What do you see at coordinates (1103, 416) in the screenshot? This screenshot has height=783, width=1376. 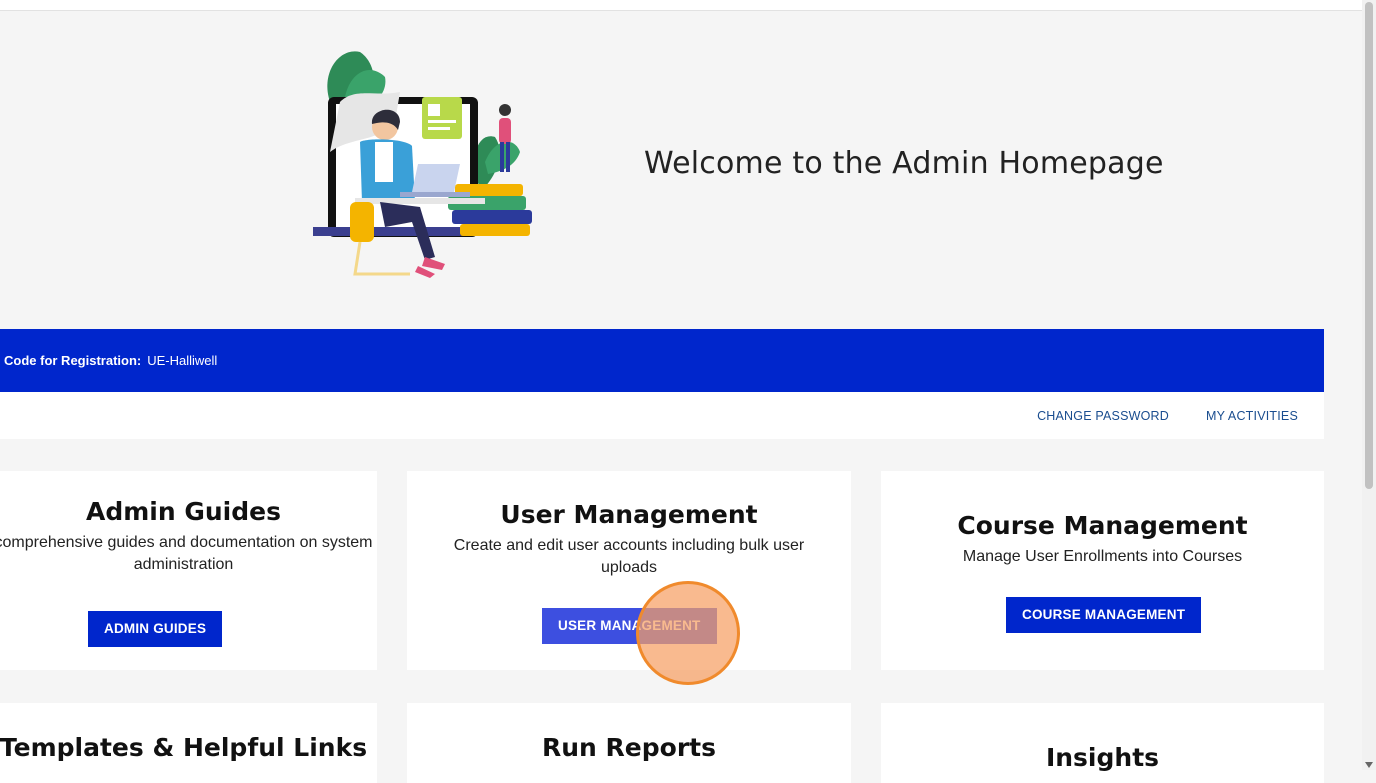 I see `change-password-link: CHANGE PASSWORD` at bounding box center [1103, 416].